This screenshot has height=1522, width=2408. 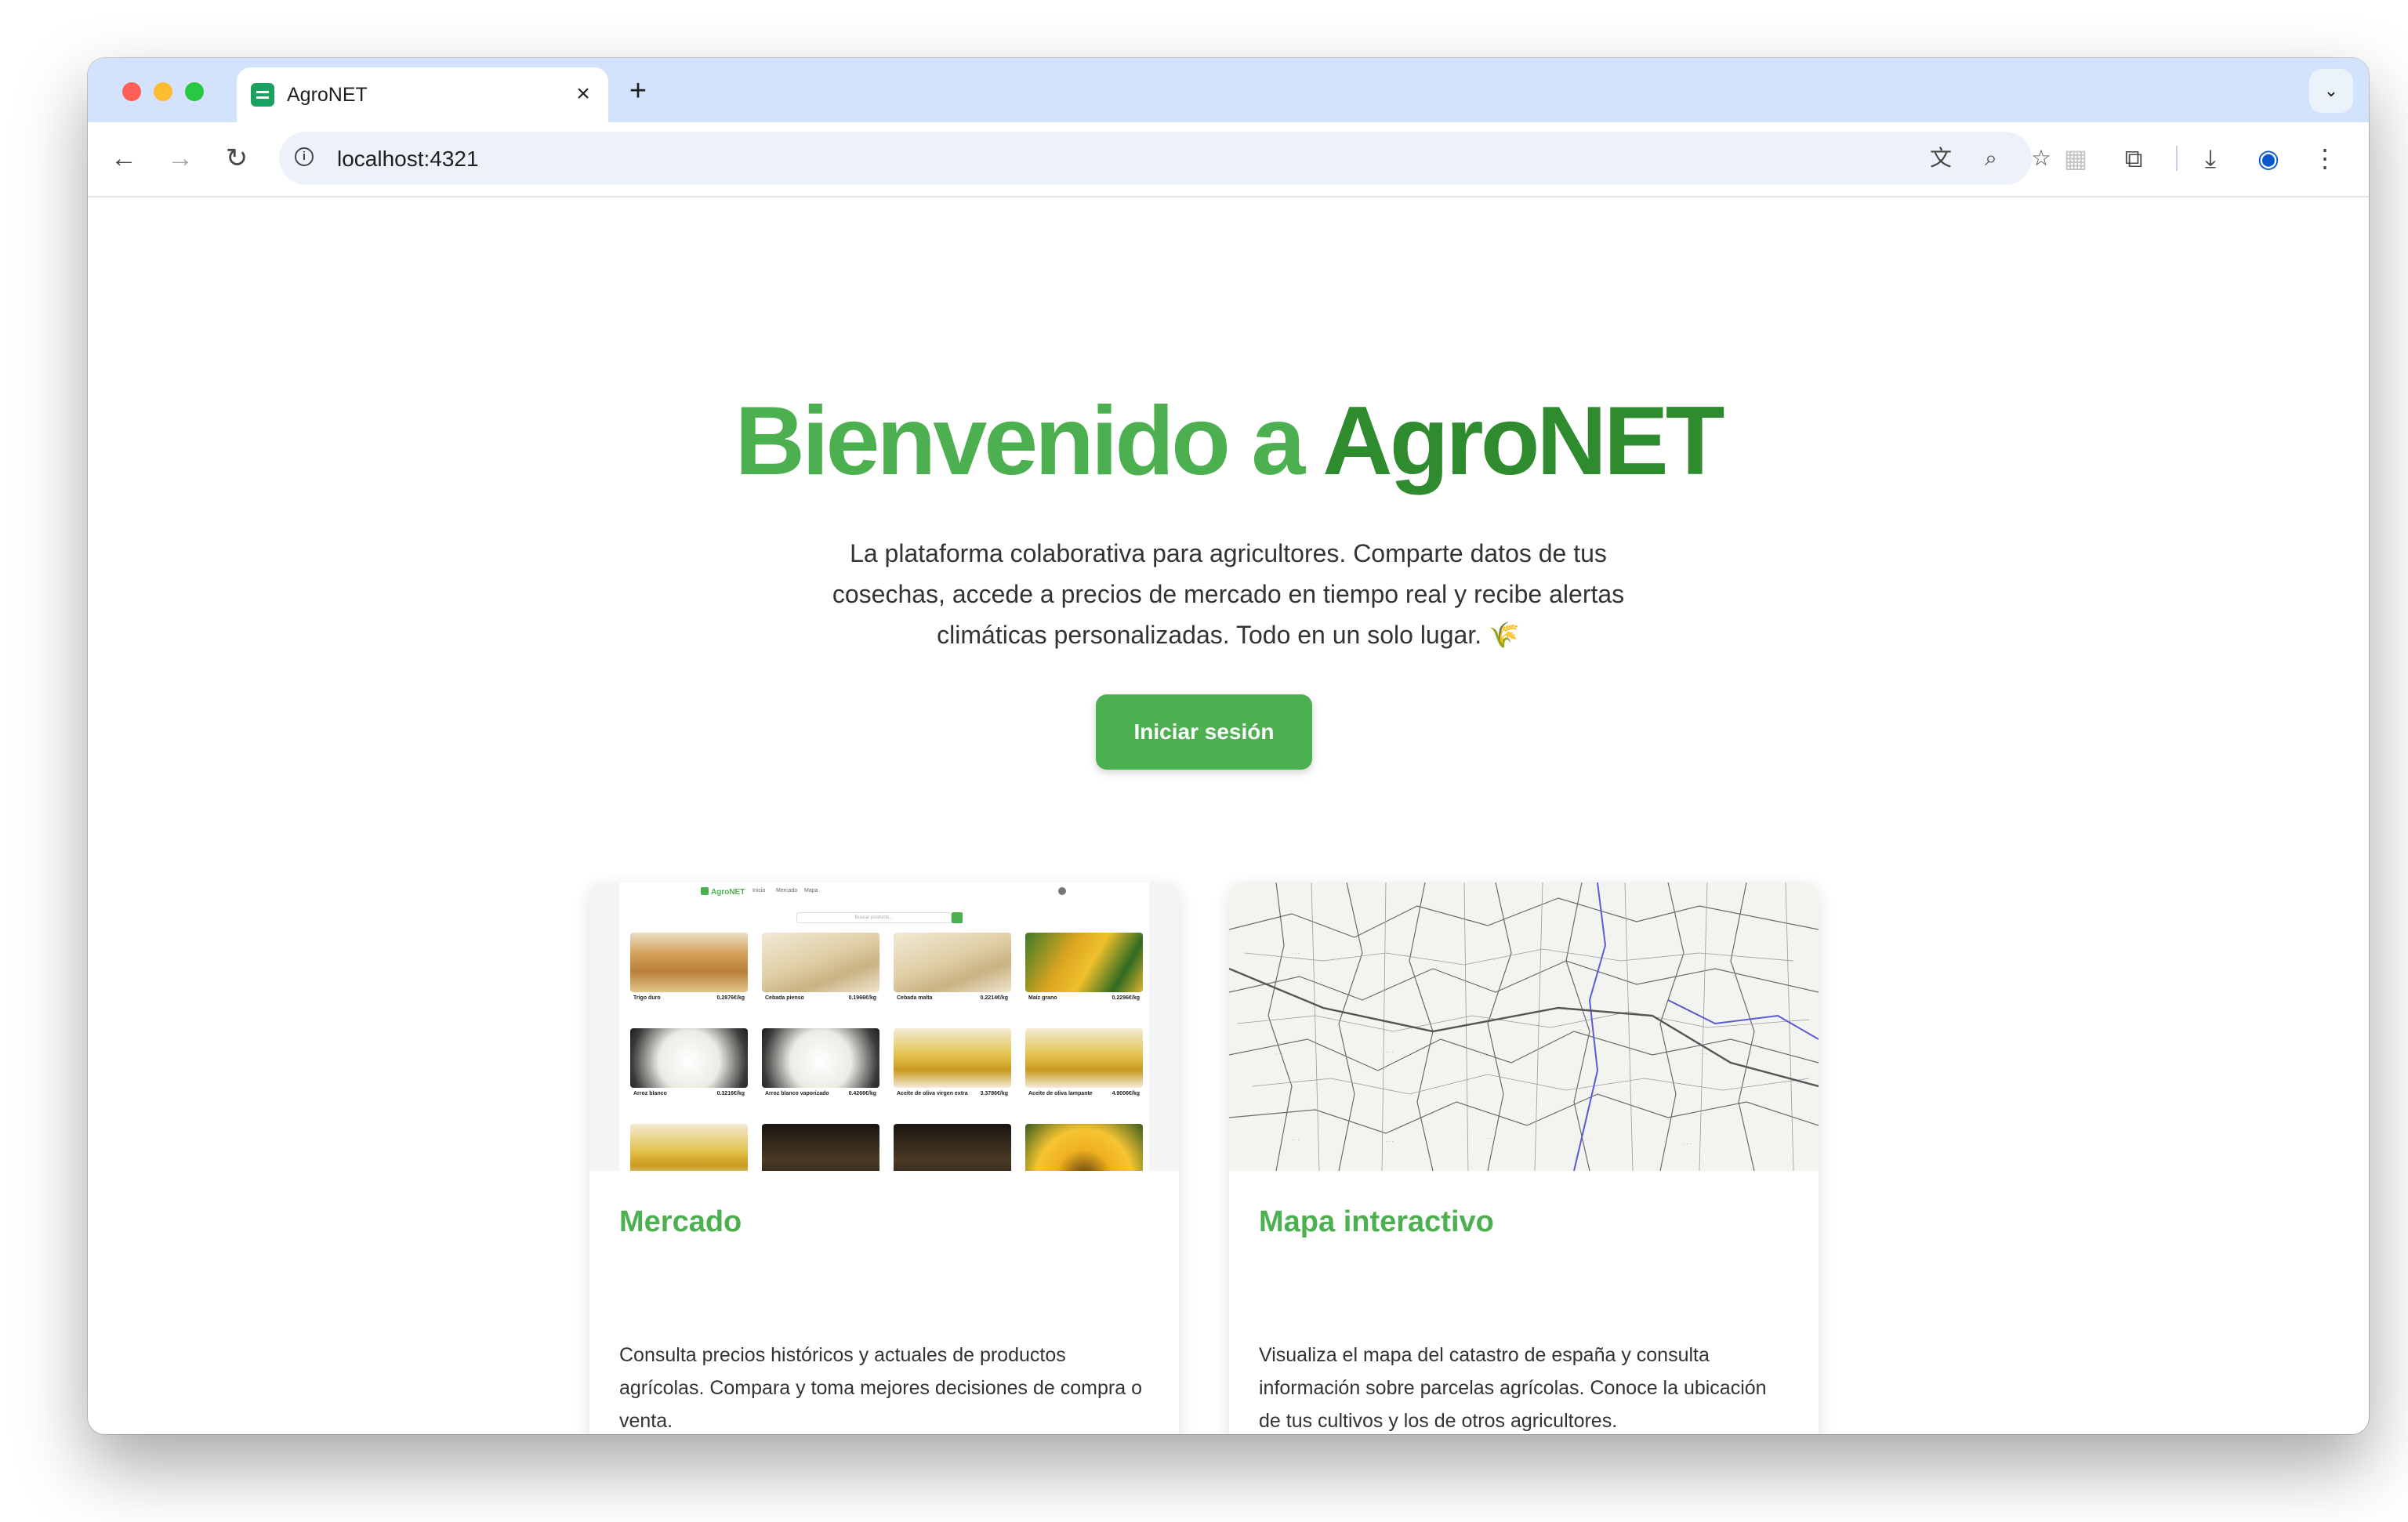 I want to click on mercado-preview-product: Arroz blanco vaporizado 0.4266€/kg, so click(x=820, y=1062).